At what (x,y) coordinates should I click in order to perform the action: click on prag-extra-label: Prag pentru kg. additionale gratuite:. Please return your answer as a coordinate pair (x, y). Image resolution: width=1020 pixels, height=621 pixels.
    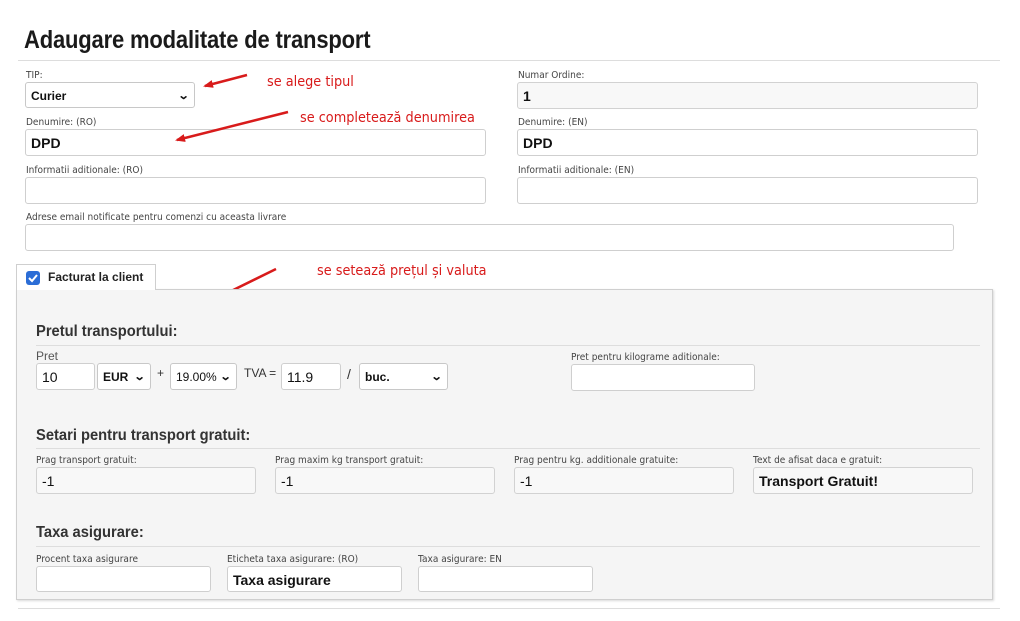
    Looking at the image, I should click on (596, 460).